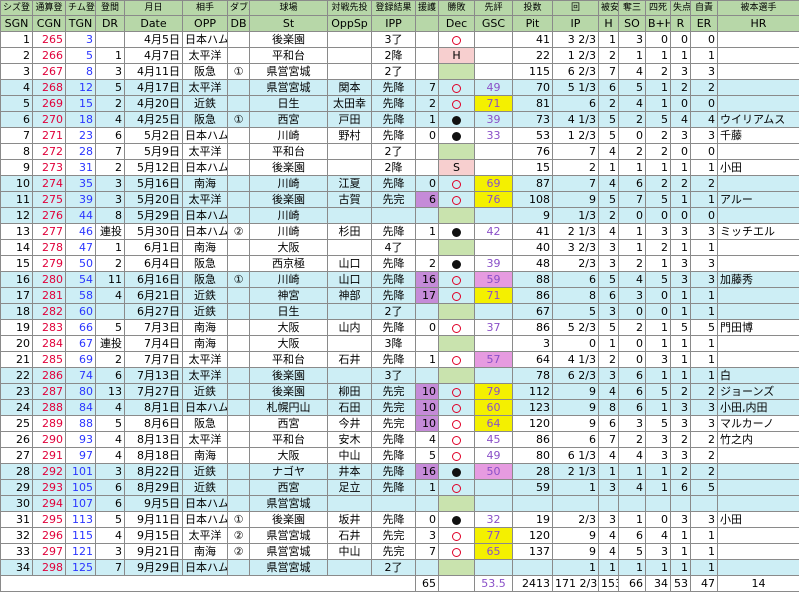 The height and width of the screenshot is (593, 799). What do you see at coordinates (532, 39) in the screenshot?
I see `cell-pit: 41` at bounding box center [532, 39].